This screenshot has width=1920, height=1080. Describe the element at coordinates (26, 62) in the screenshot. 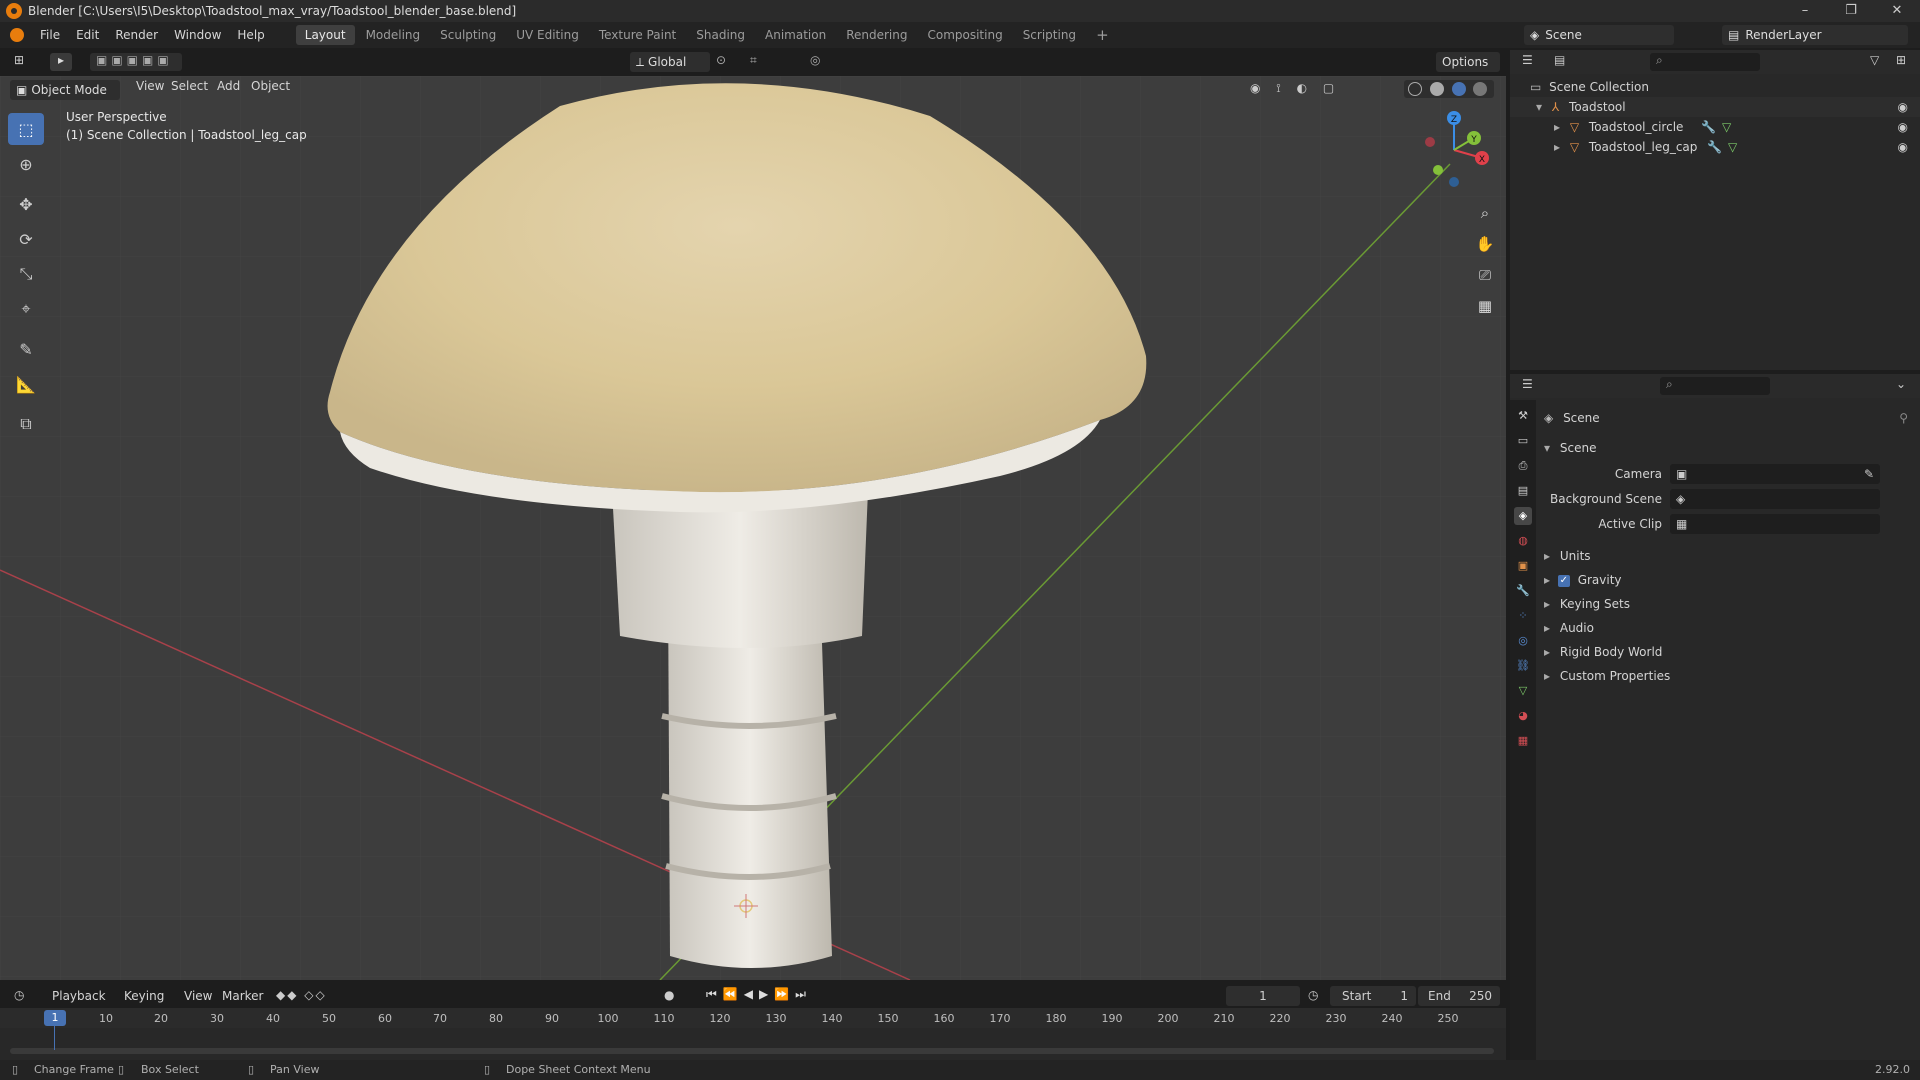

I see `editor-type-icon: ⊞` at that location.